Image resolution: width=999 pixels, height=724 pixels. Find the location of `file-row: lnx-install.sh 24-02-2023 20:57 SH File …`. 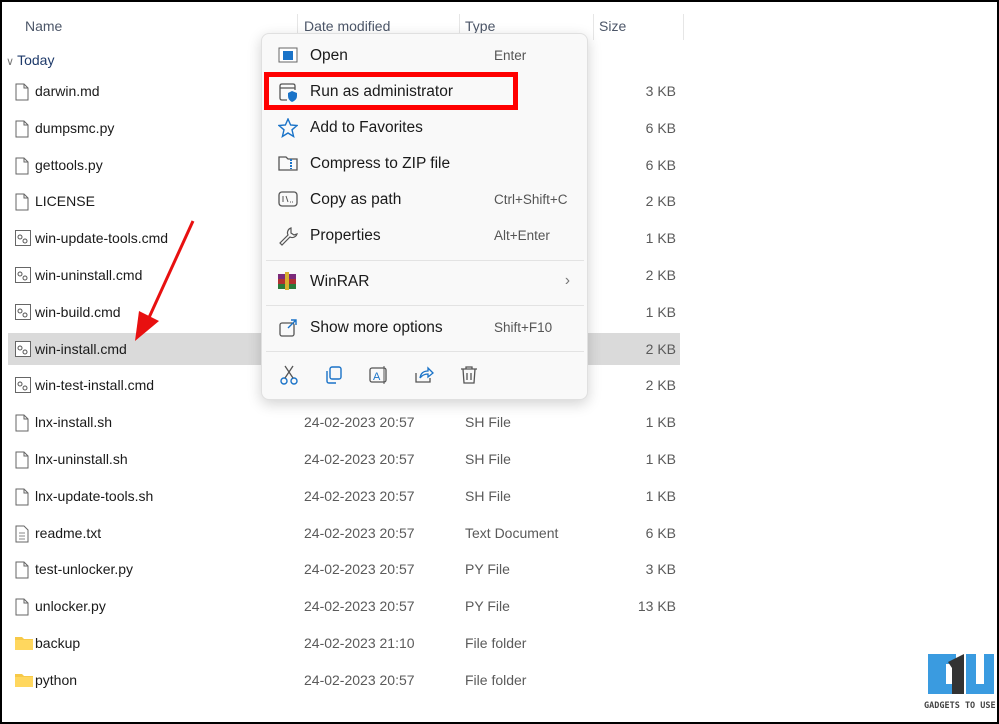

file-row: lnx-install.sh 24-02-2023 20:57 SH File … is located at coordinates (344, 422).